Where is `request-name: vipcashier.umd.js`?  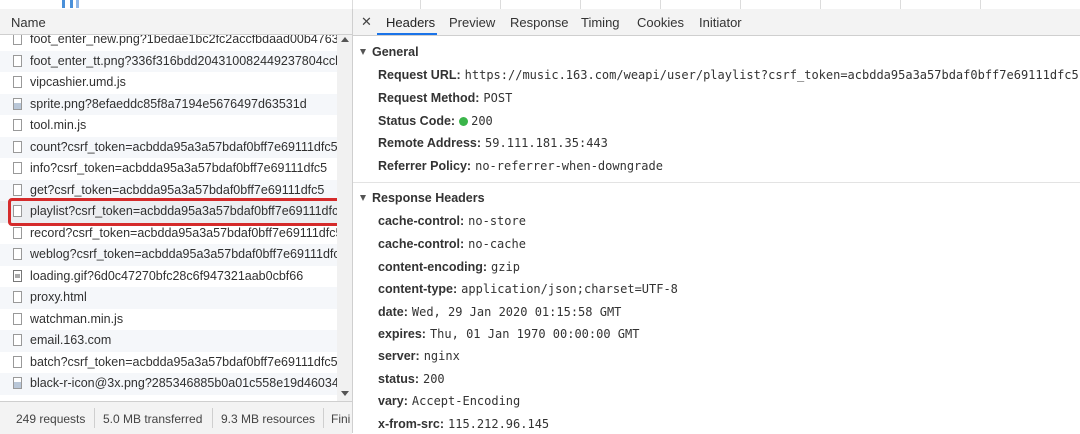 request-name: vipcashier.umd.js is located at coordinates (78, 82).